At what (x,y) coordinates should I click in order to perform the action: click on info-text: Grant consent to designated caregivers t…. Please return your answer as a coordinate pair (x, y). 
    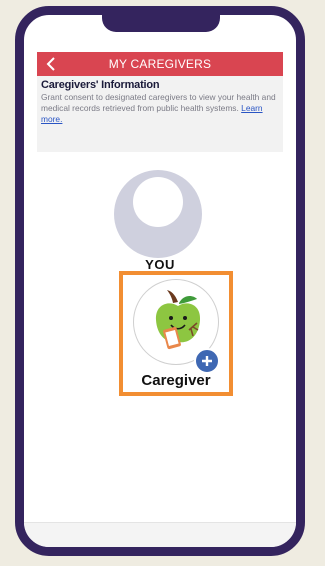
    Looking at the image, I should click on (160, 108).